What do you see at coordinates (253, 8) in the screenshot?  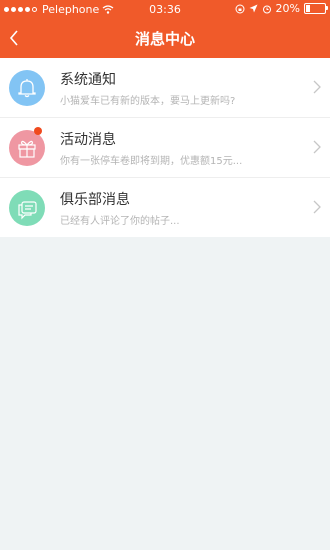 I see `location-icon` at bounding box center [253, 8].